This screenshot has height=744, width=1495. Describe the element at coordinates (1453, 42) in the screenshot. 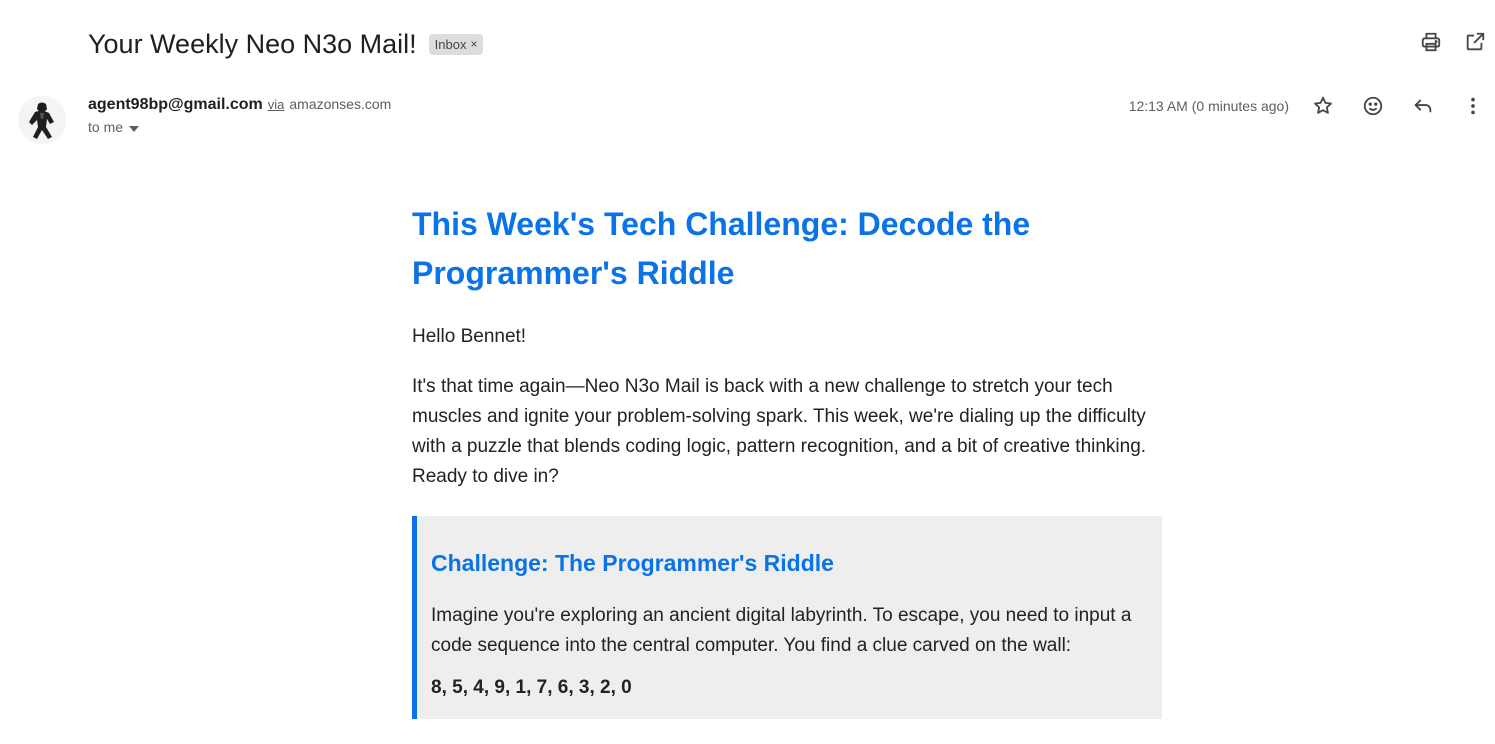

I see `top-action-icons` at that location.